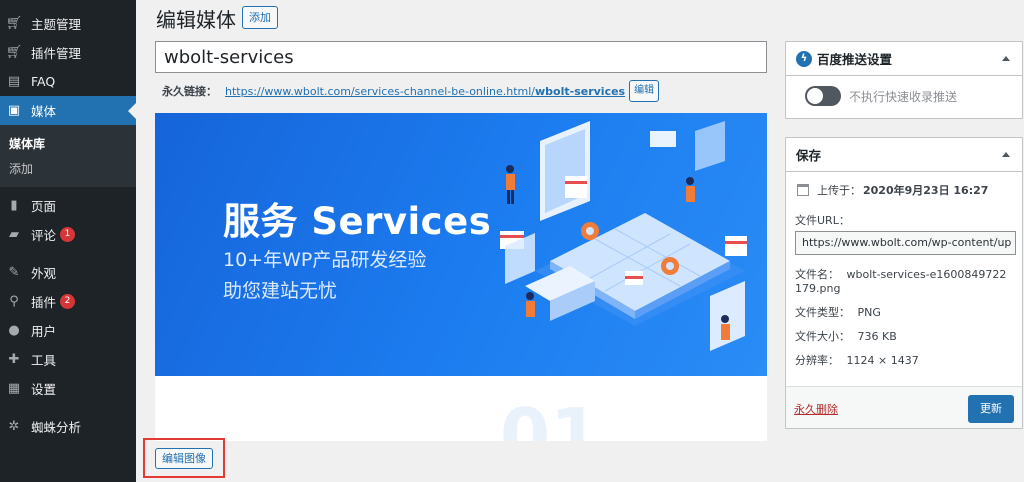 This screenshot has height=482, width=1024. What do you see at coordinates (904, 155) in the screenshot?
I see `save-panel-header: 保存` at bounding box center [904, 155].